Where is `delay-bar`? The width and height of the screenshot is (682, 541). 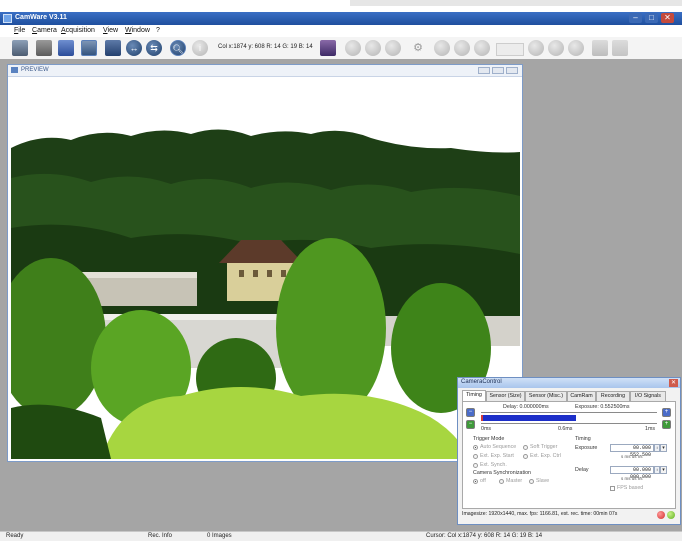
delay-bar is located at coordinates (482, 418).